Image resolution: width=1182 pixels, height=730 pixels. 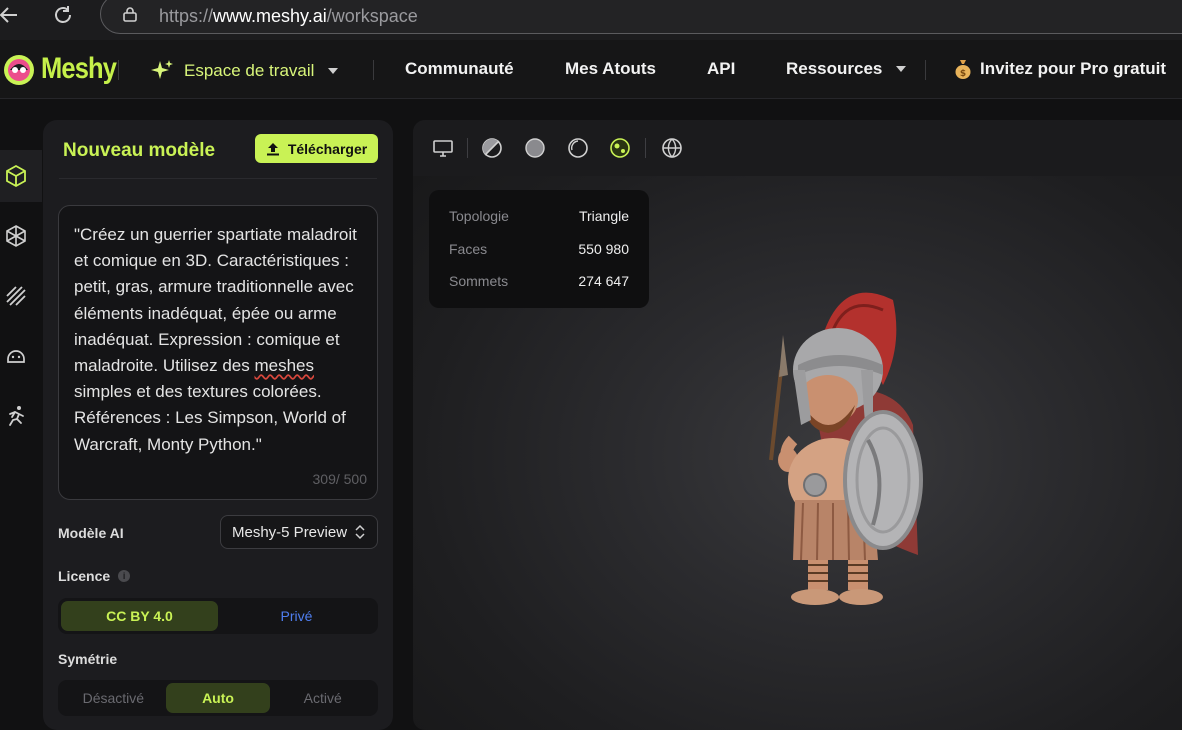 I want to click on stat-topology: Topologie Triangle, so click(x=539, y=216).